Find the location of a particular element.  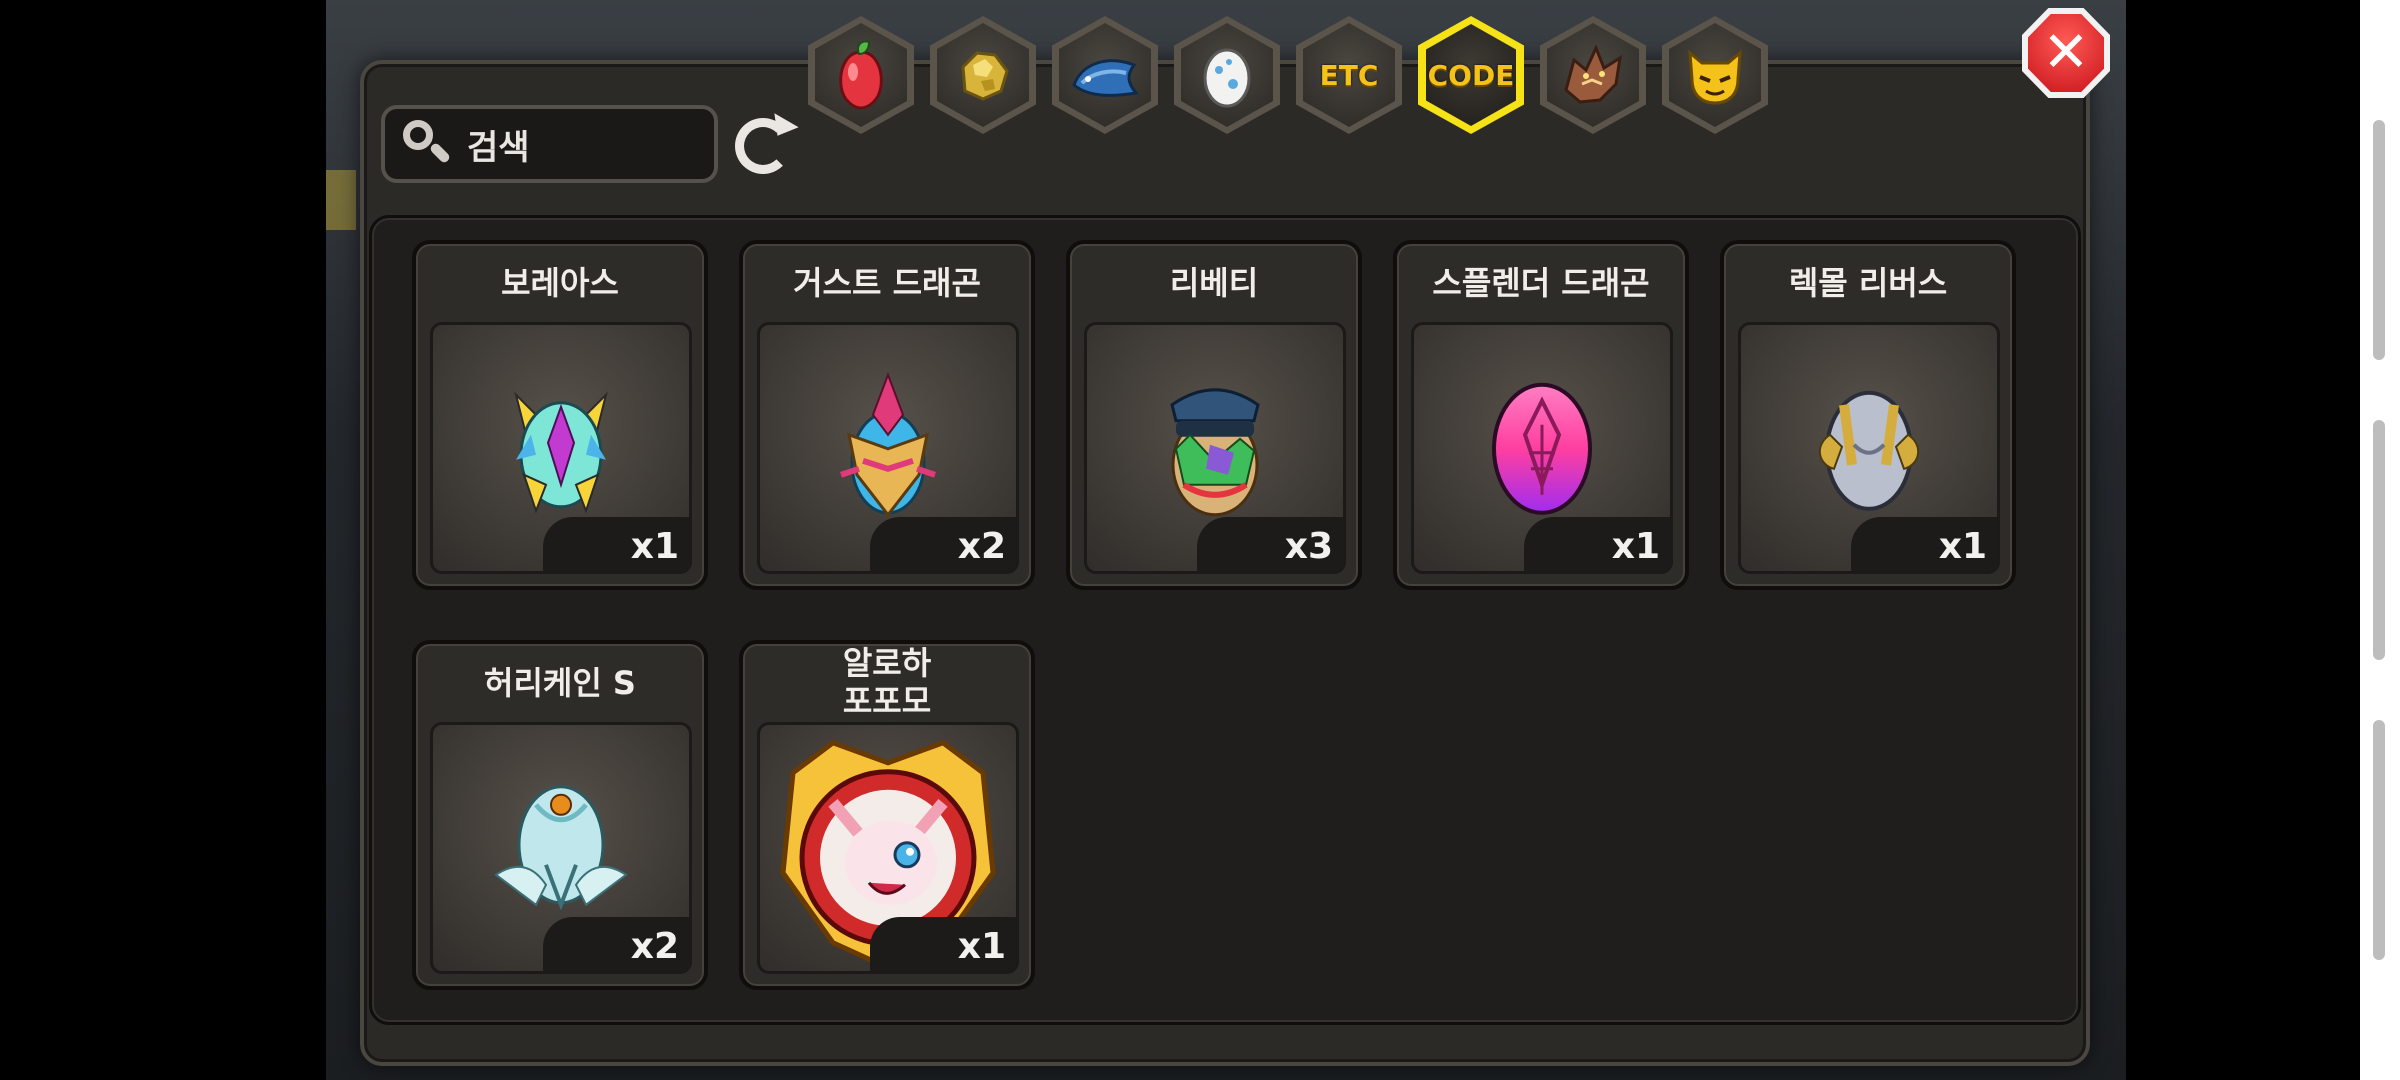

dragon-head-icon is located at coordinates (1593, 74).